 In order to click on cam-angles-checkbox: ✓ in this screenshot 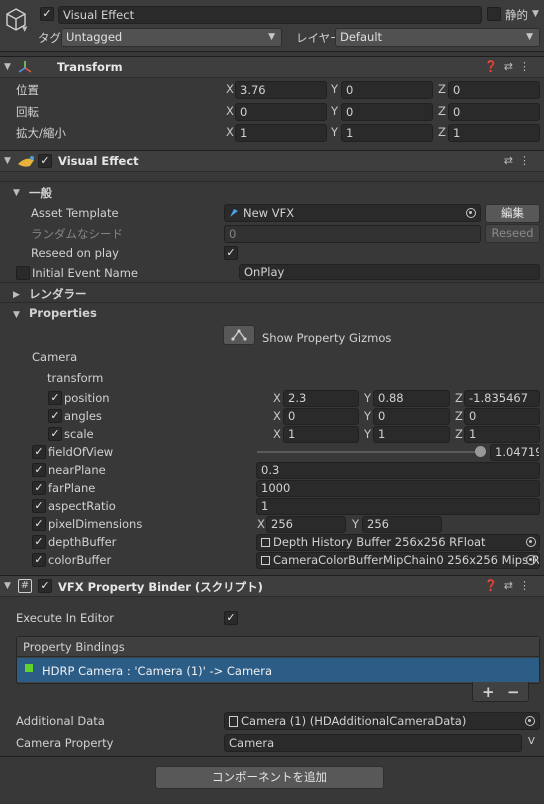, I will do `click(55, 416)`.